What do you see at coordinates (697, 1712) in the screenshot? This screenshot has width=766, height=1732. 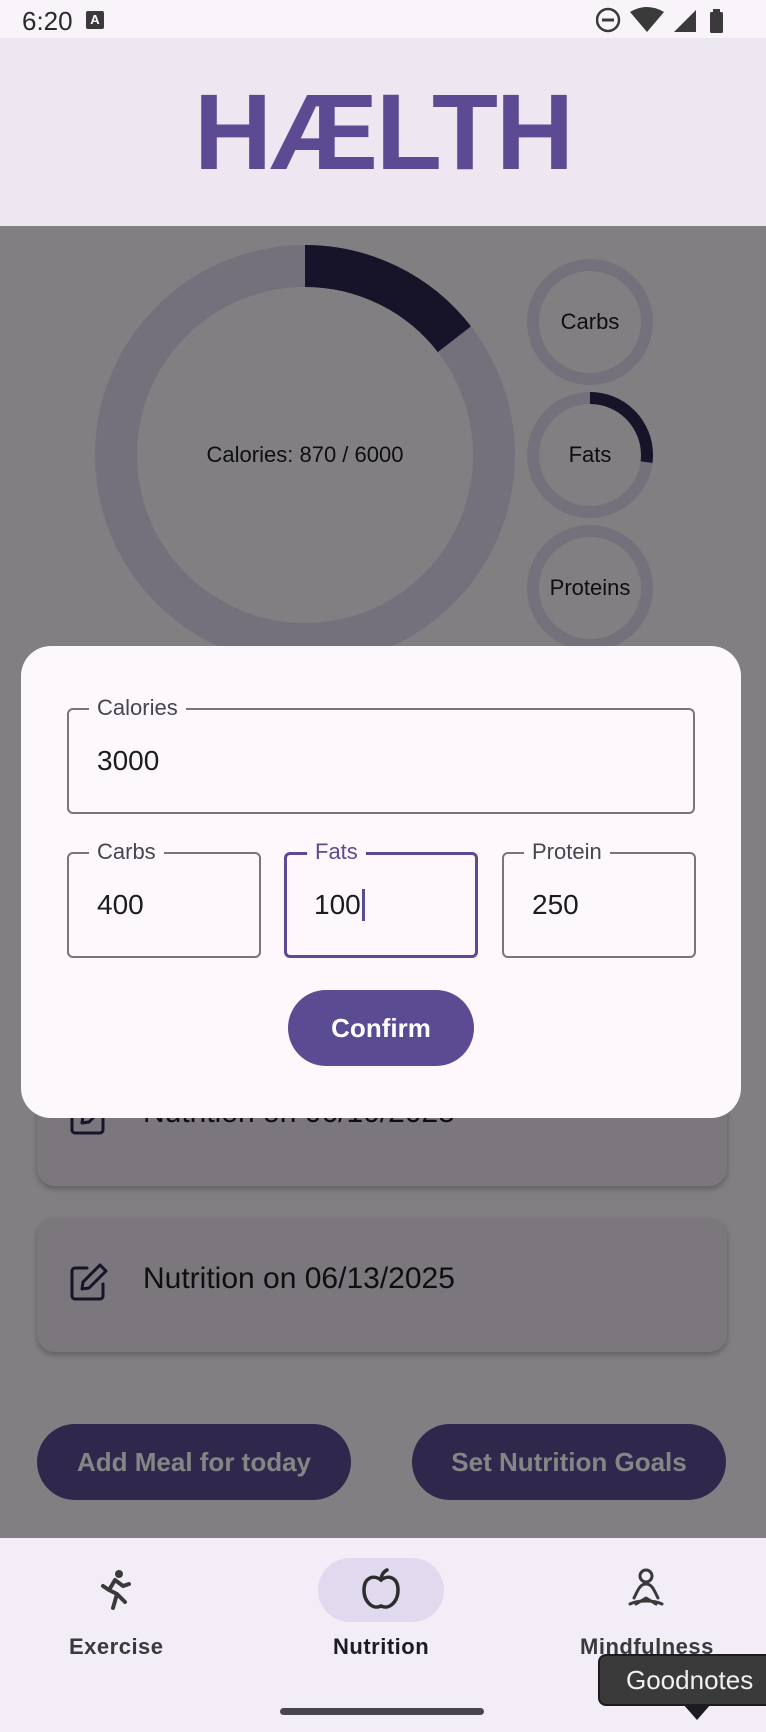 I see `tooltip-tail` at bounding box center [697, 1712].